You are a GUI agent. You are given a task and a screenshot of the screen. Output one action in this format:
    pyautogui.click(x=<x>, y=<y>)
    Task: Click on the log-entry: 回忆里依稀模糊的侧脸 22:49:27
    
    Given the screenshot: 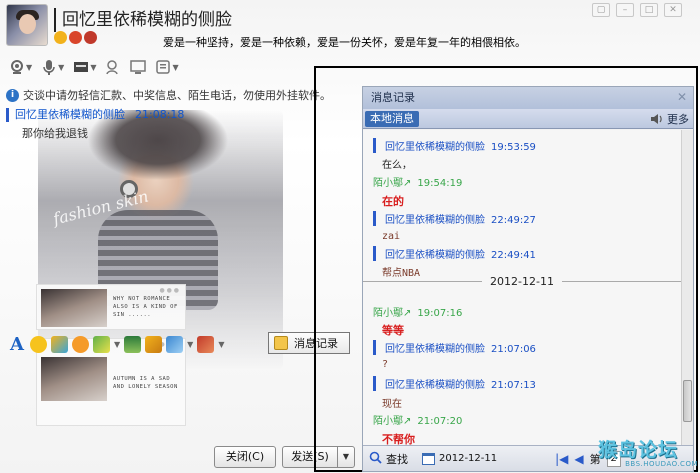 What is the action you would take?
    pyautogui.click(x=454, y=218)
    